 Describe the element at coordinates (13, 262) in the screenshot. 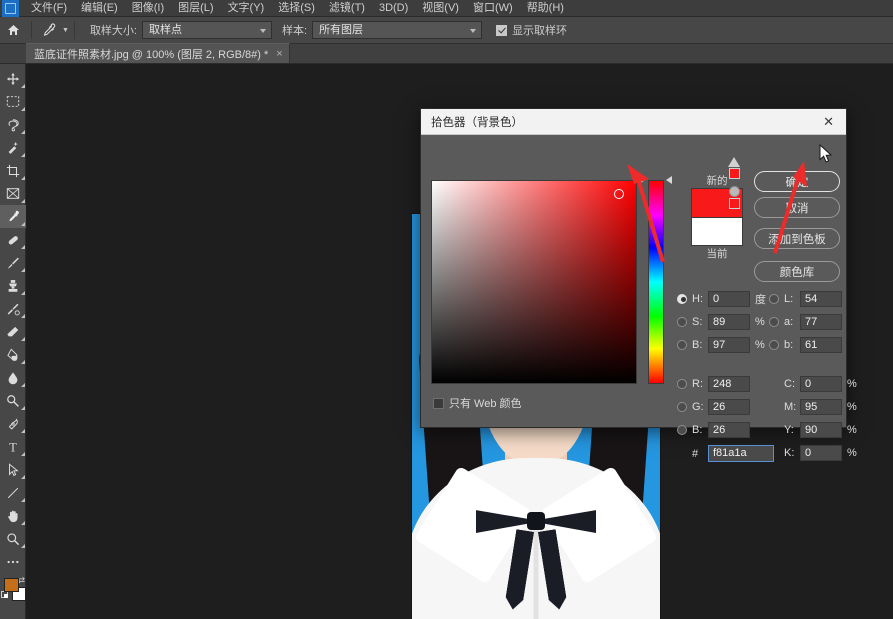

I see `brush-tool` at that location.